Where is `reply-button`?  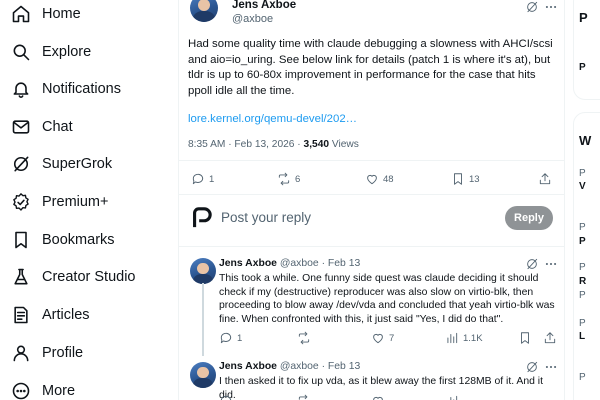
reply-button is located at coordinates (226, 397).